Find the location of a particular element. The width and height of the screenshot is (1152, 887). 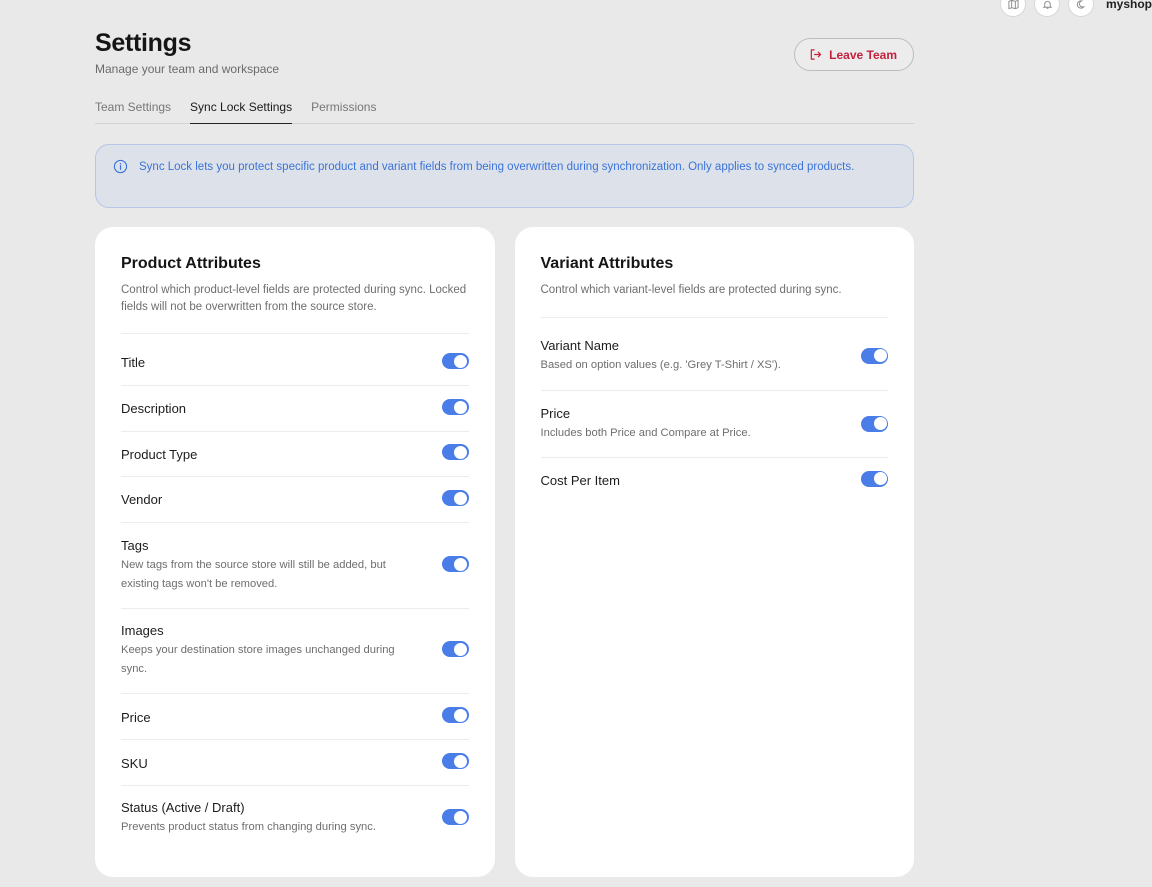

tab-team-settings: Team Settings is located at coordinates (133, 111).